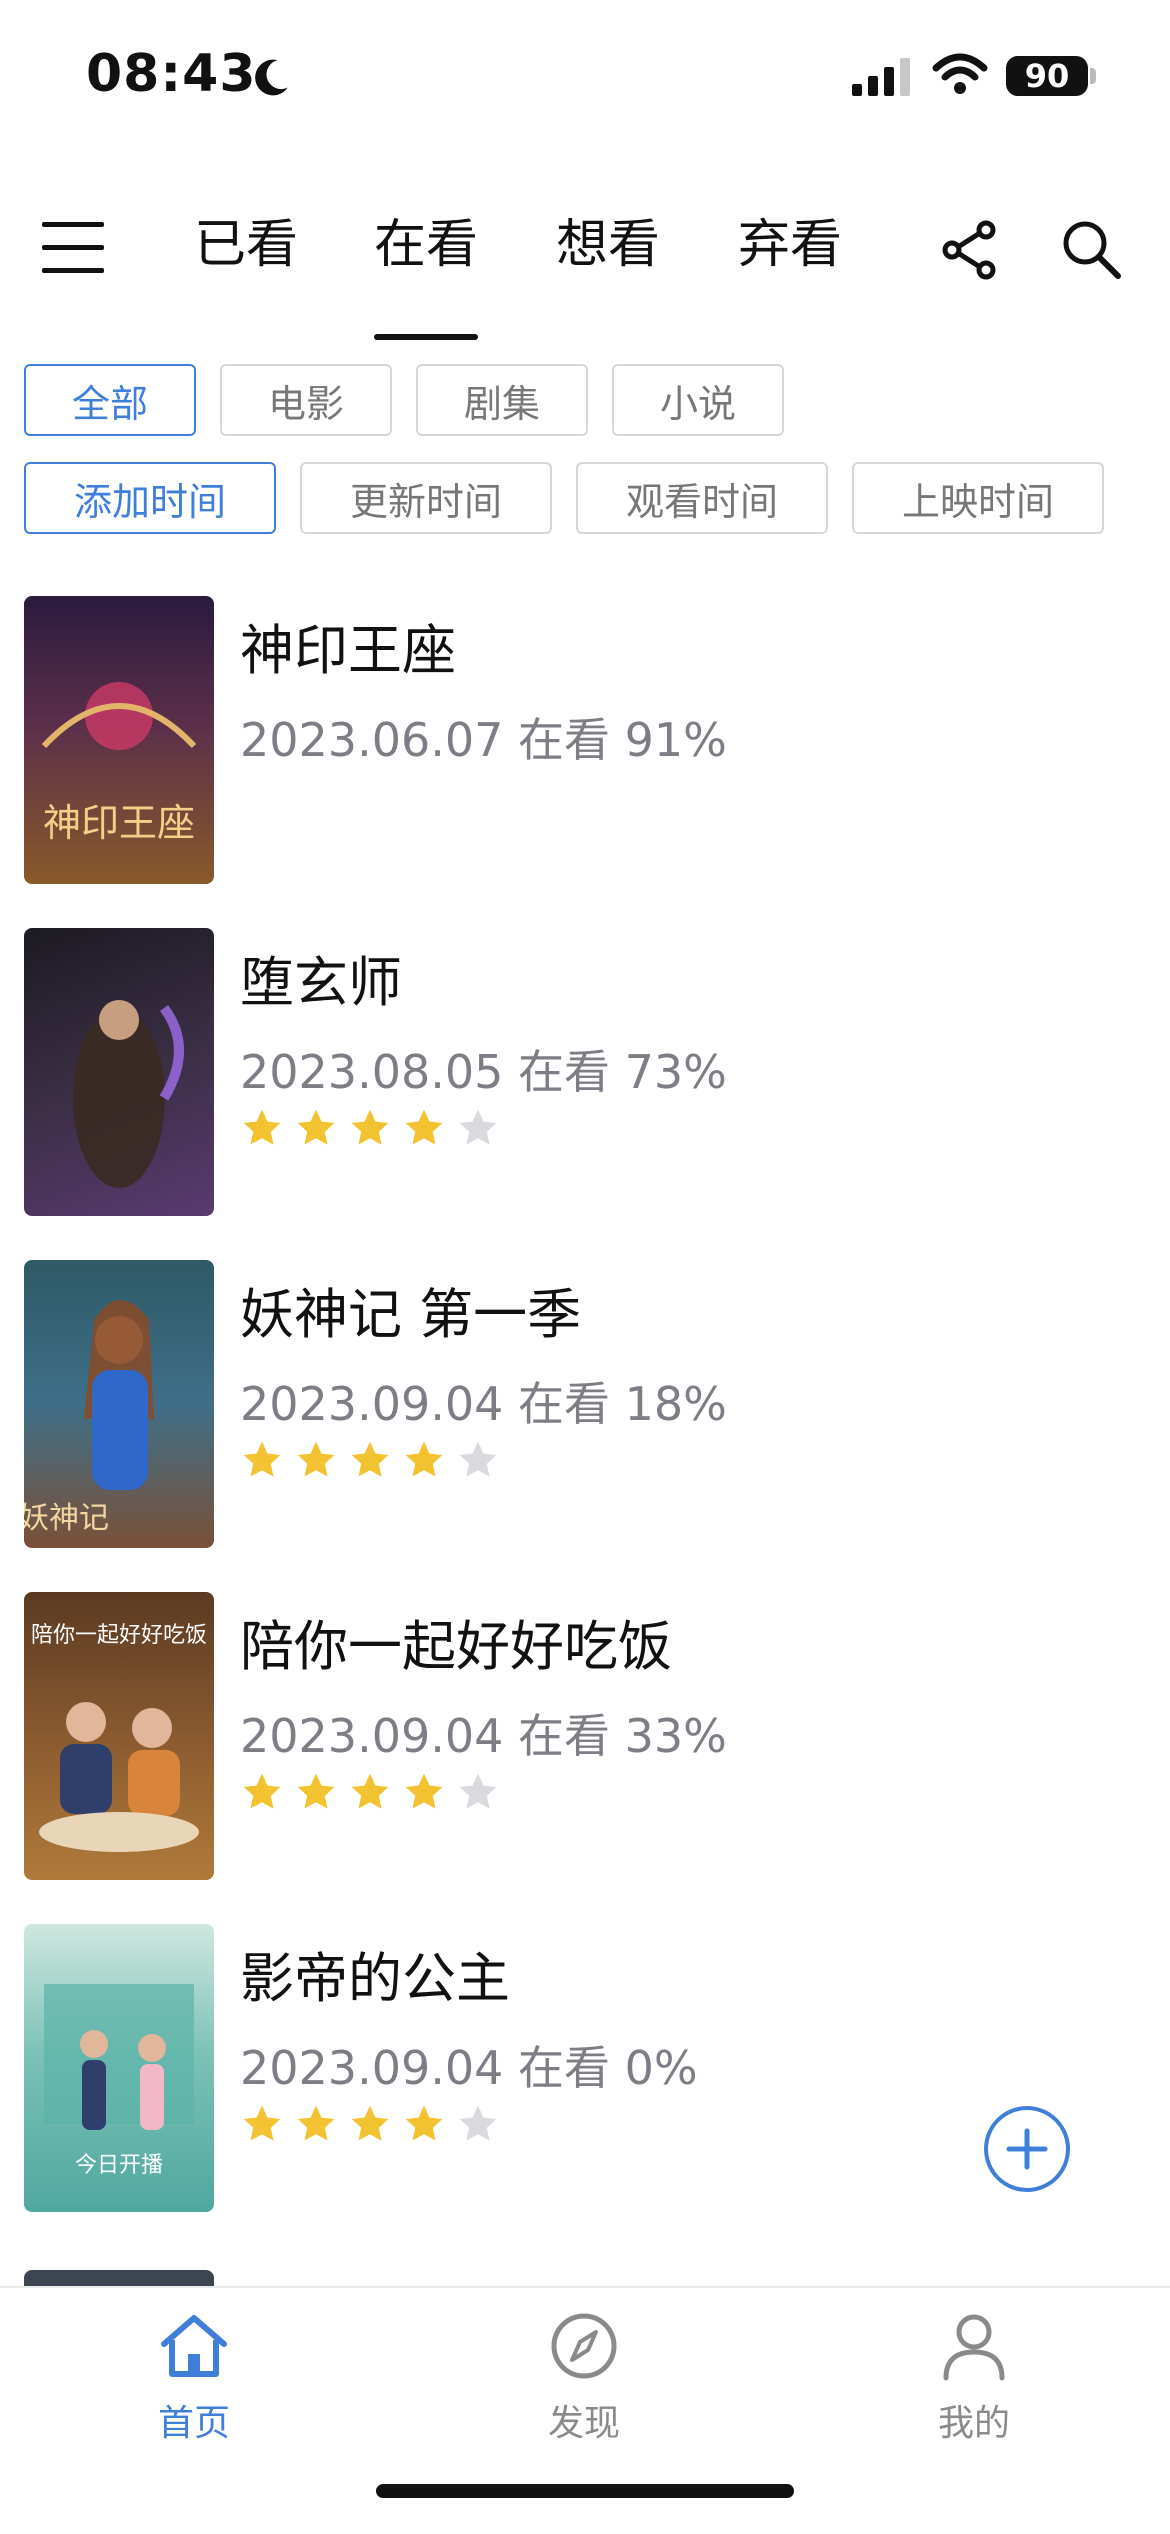 The image size is (1170, 2534). I want to click on wifi-icon, so click(960, 73).